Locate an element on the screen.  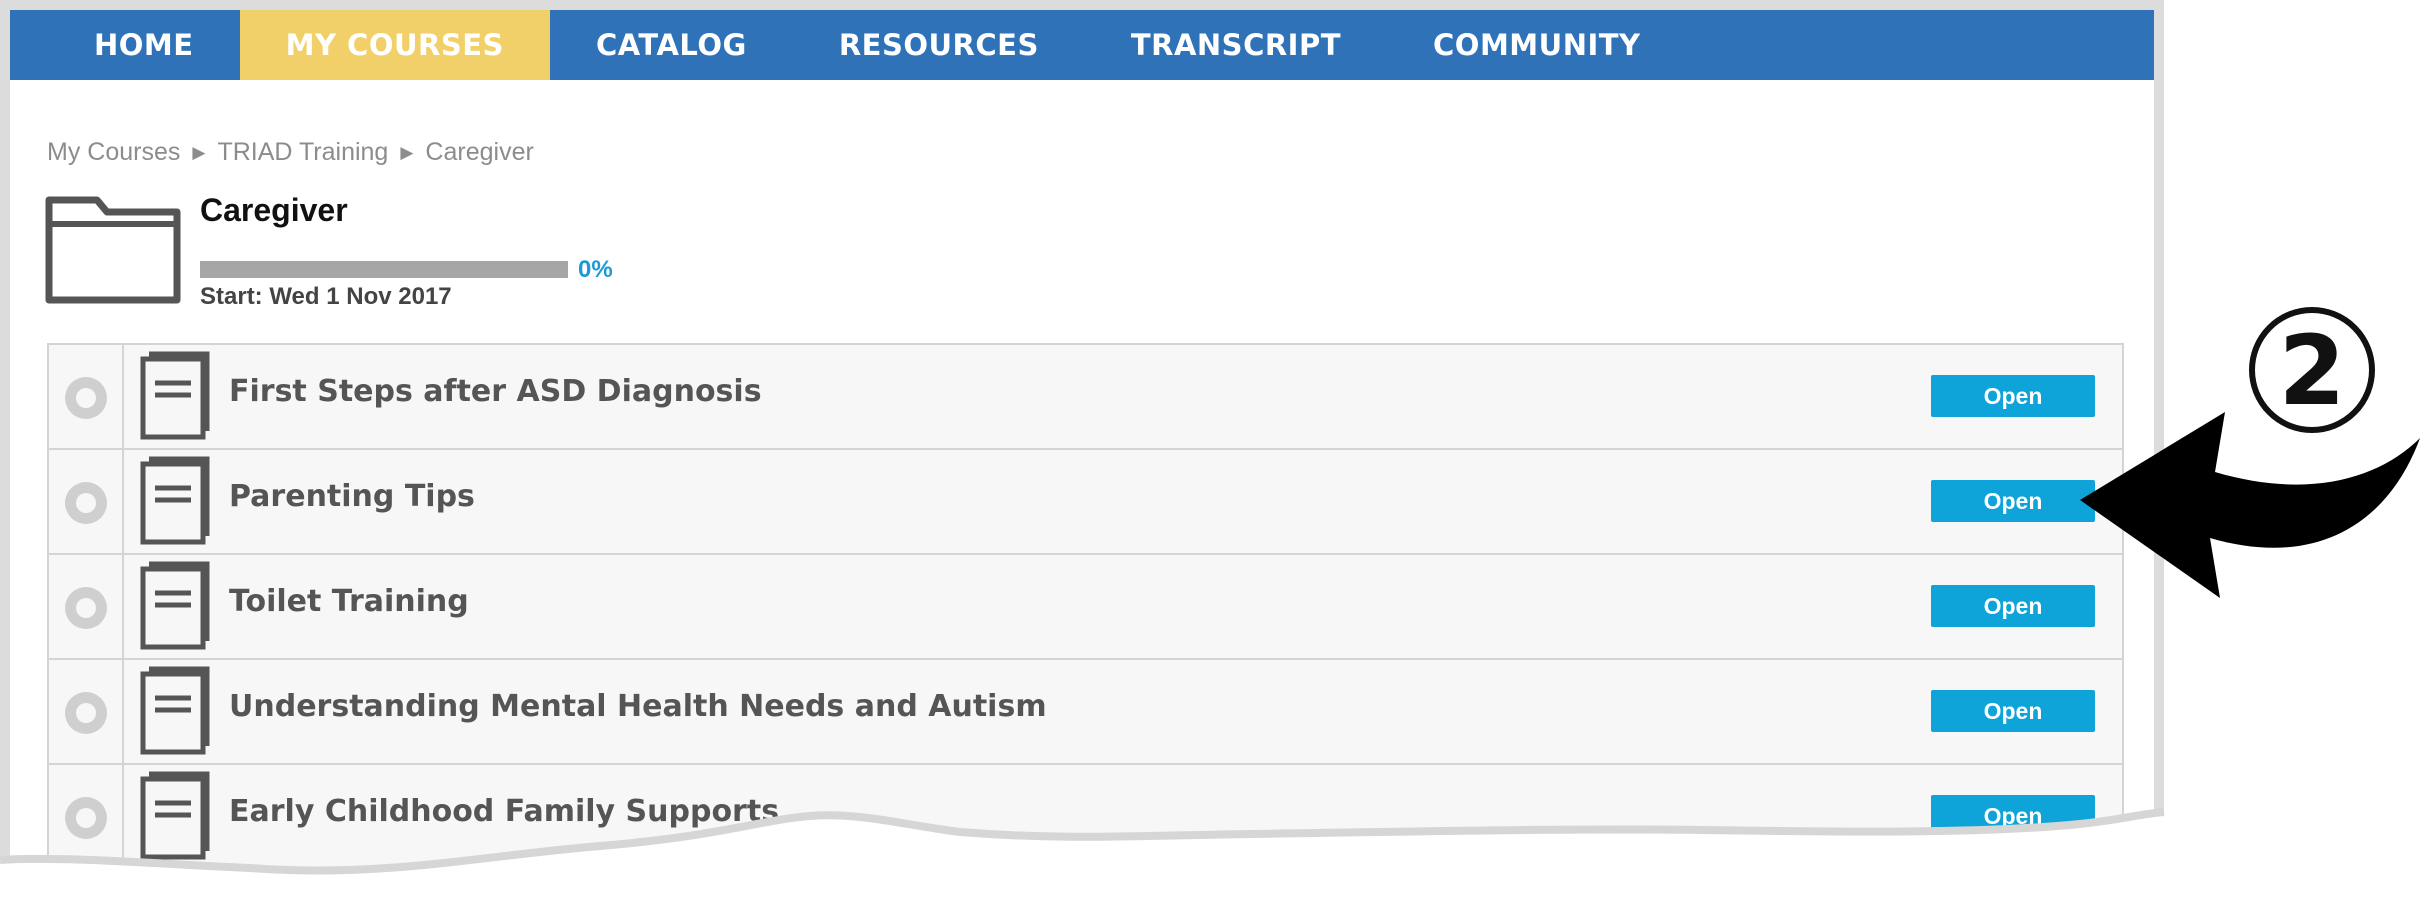
open-module-button: Open is located at coordinates (2013, 711).